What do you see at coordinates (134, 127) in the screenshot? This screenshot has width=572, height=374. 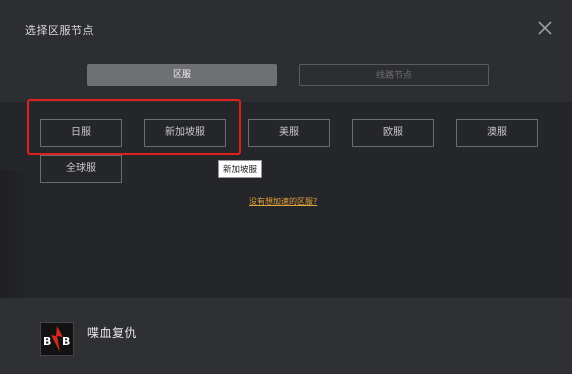 I see `selection-highlight-box` at bounding box center [134, 127].